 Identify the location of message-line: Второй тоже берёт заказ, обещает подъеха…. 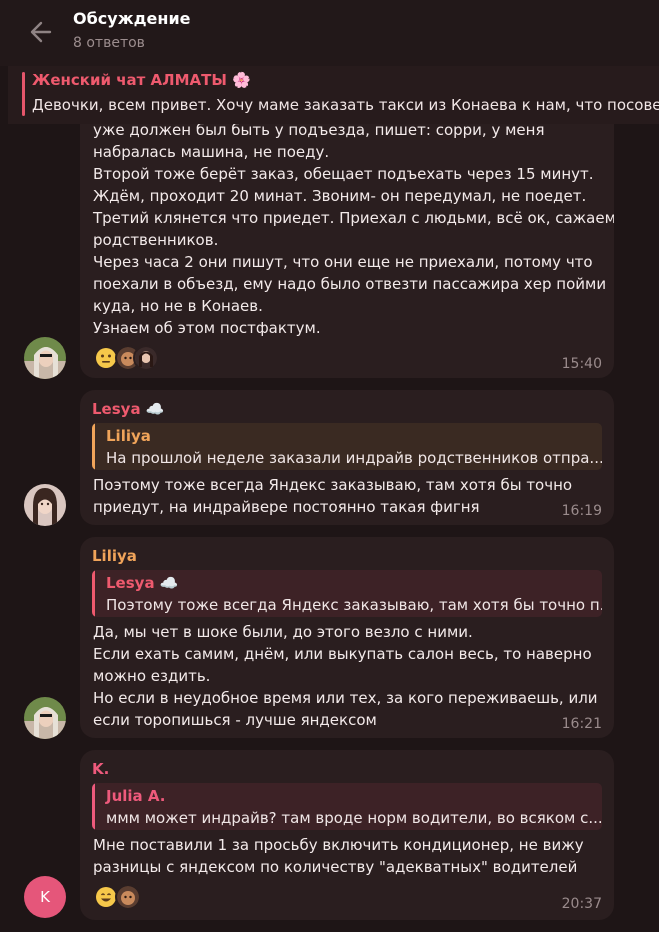
(343, 174).